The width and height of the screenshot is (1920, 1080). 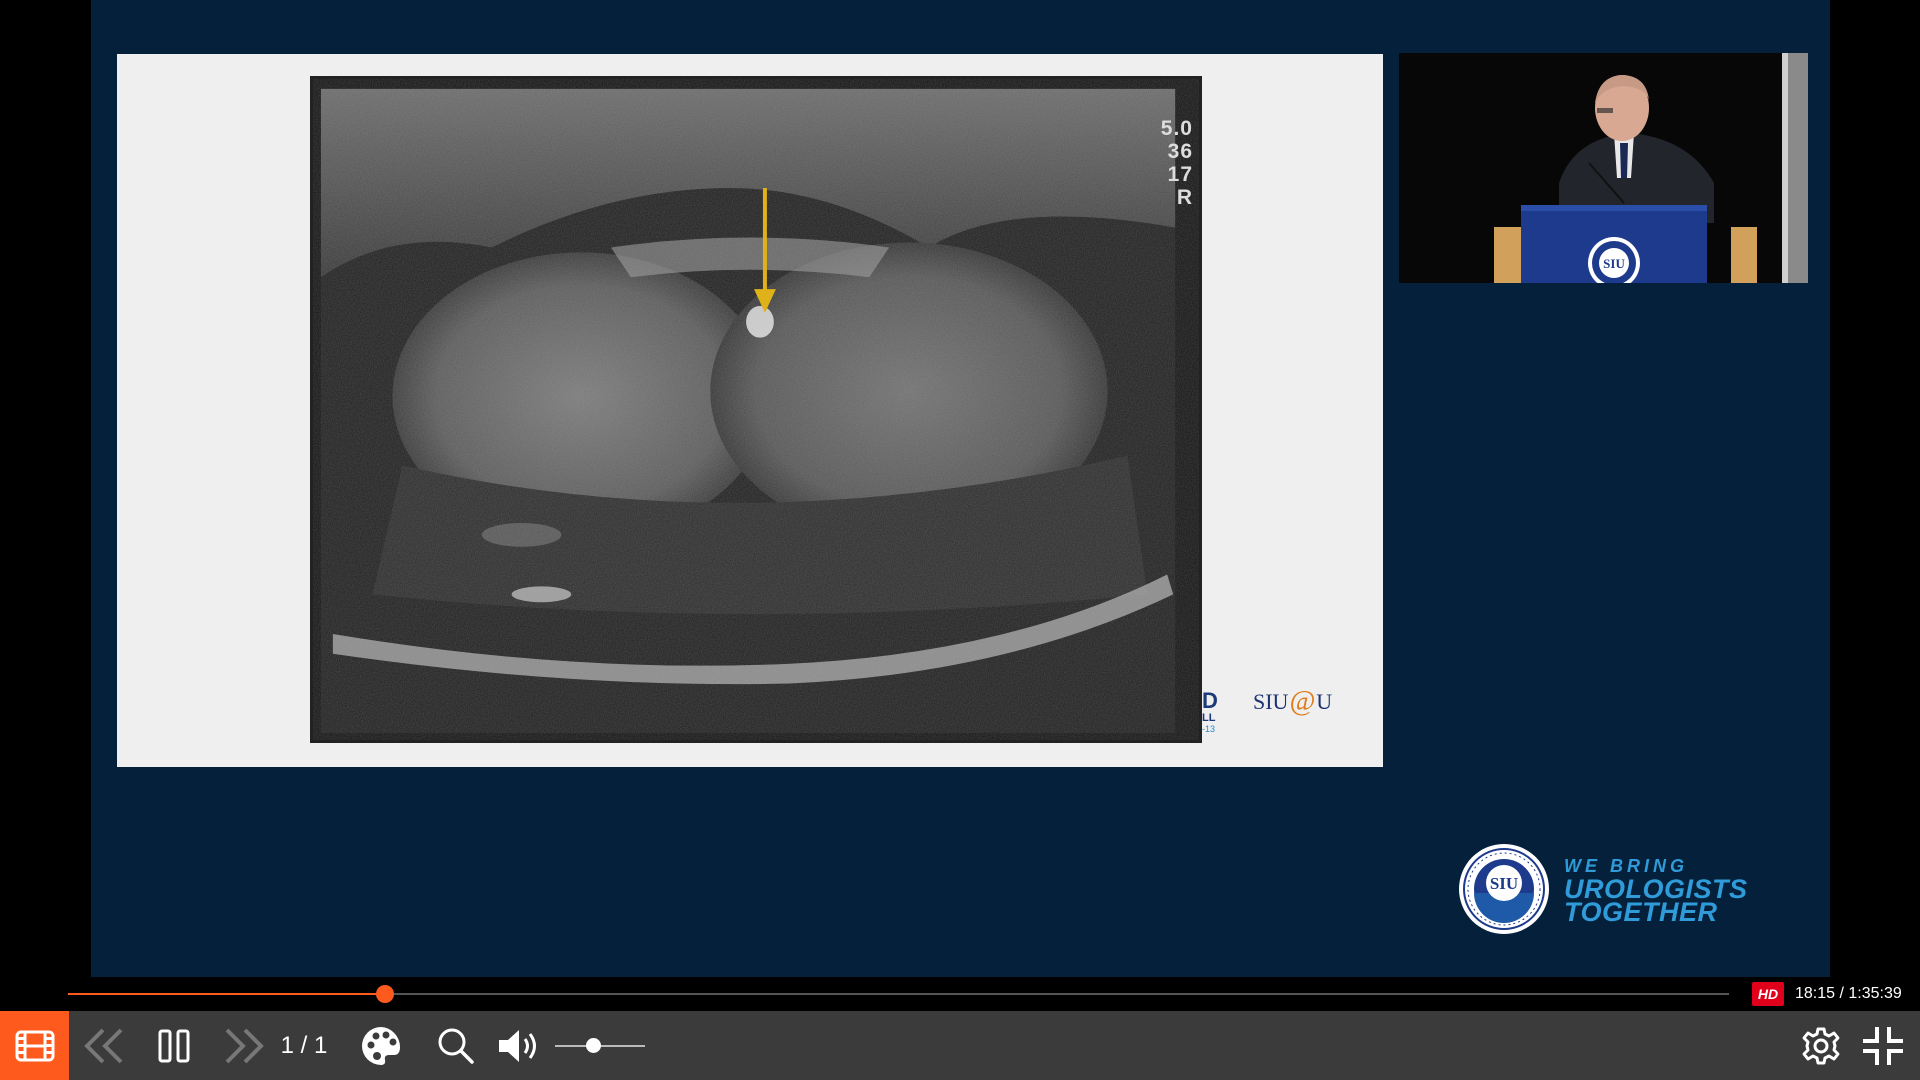 What do you see at coordinates (1209, 729) in the screenshot?
I see `partial-logo-small: -13` at bounding box center [1209, 729].